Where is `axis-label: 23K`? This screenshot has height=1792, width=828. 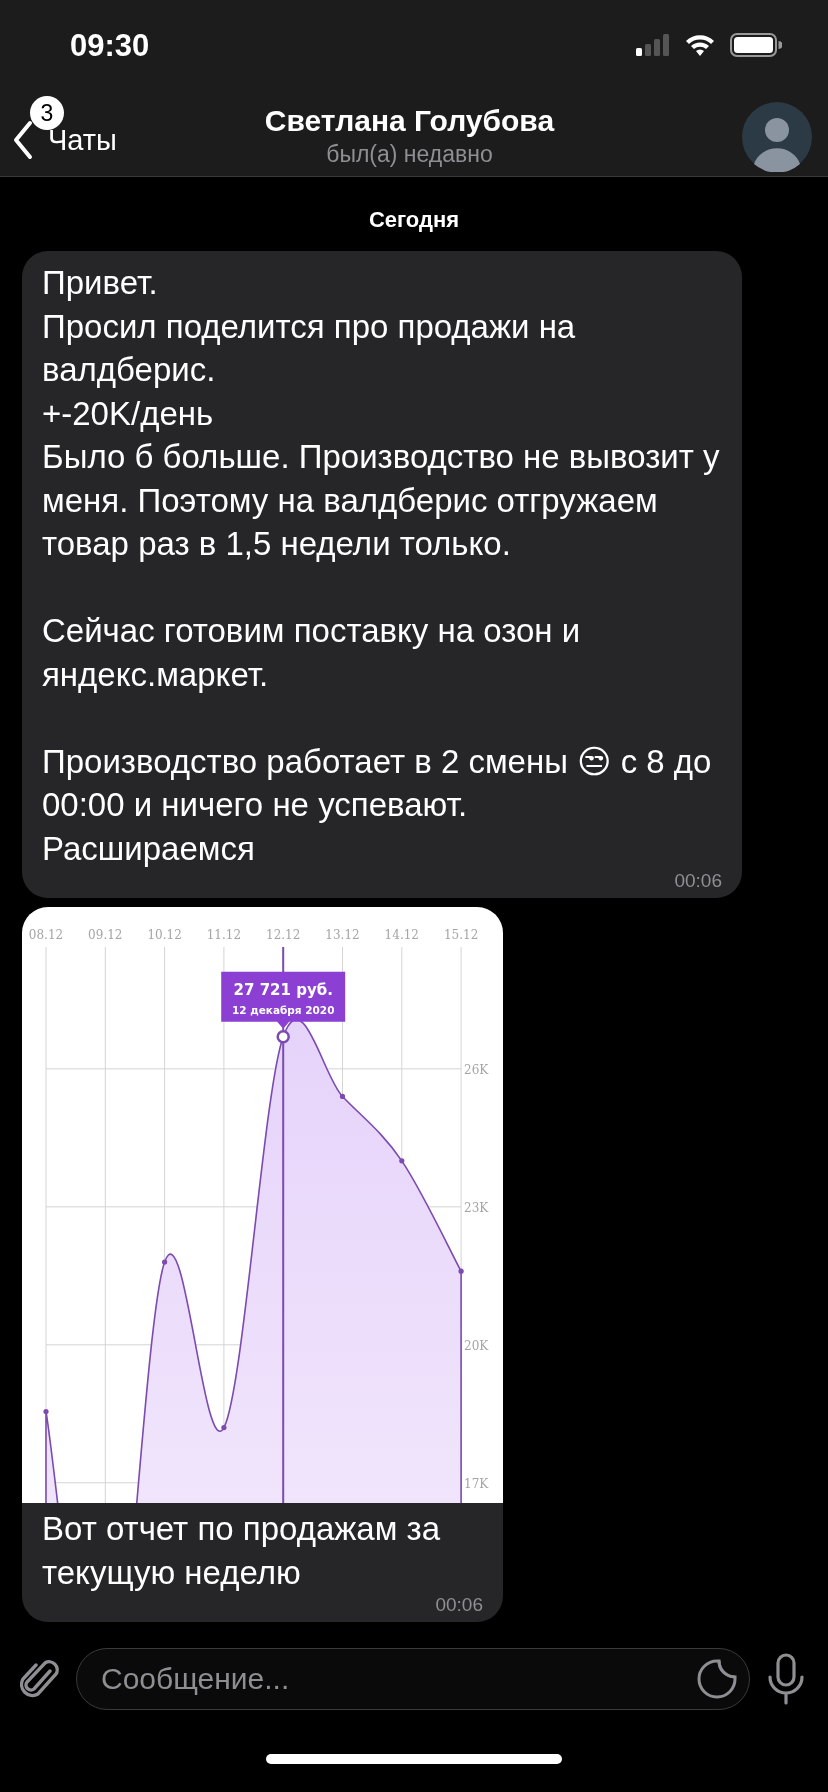
axis-label: 23K is located at coordinates (476, 1207).